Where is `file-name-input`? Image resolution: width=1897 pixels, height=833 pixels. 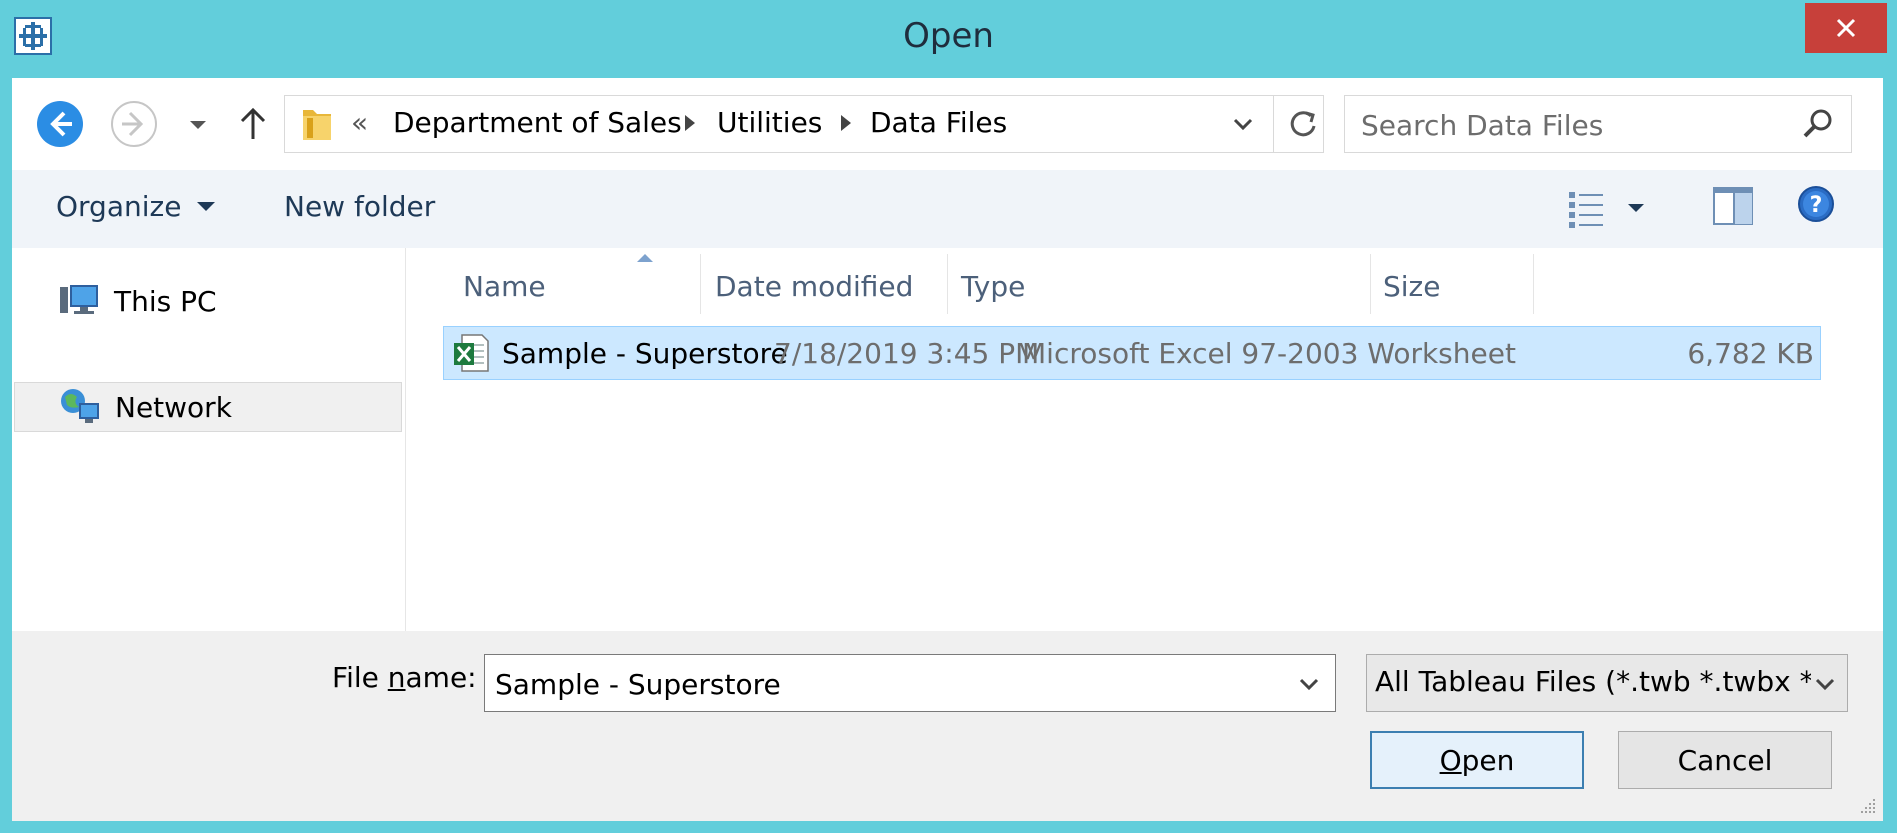
file-name-input is located at coordinates (885, 684).